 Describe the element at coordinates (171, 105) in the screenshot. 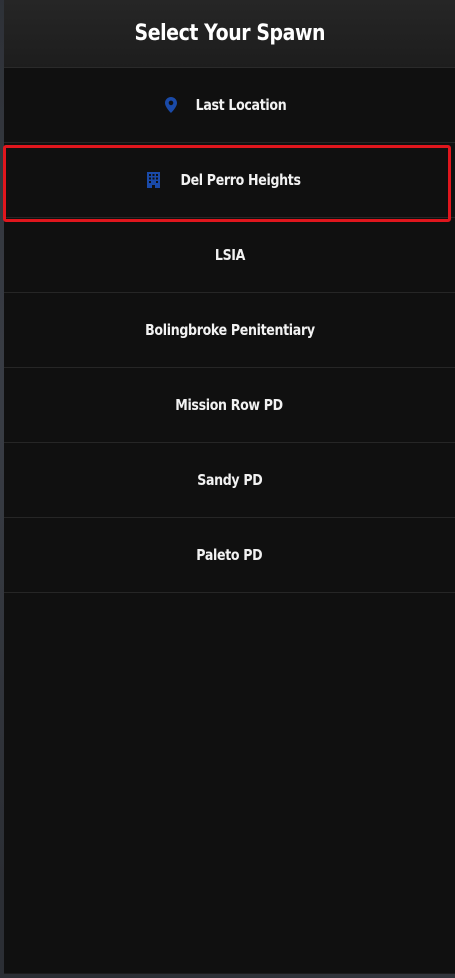

I see `map-pin-icon` at that location.